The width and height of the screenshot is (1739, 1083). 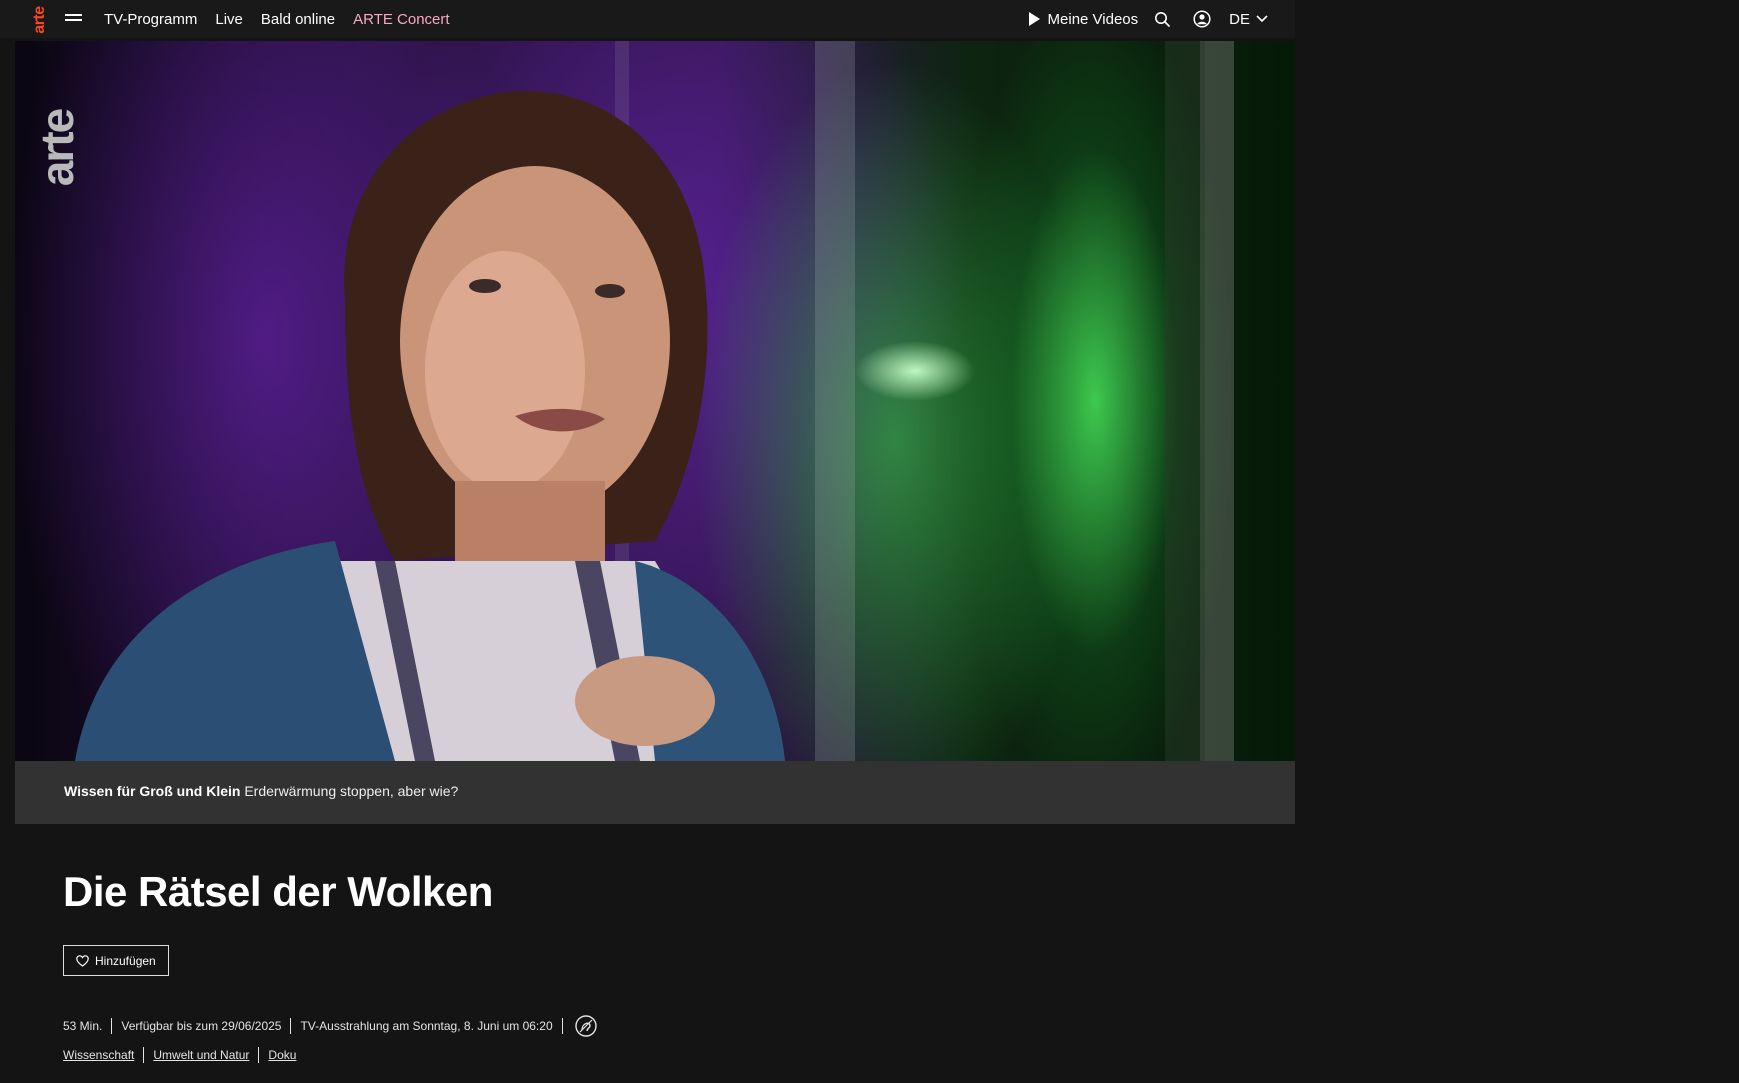 I want to click on my-videos-label: Meine Videos, so click(x=1093, y=19).